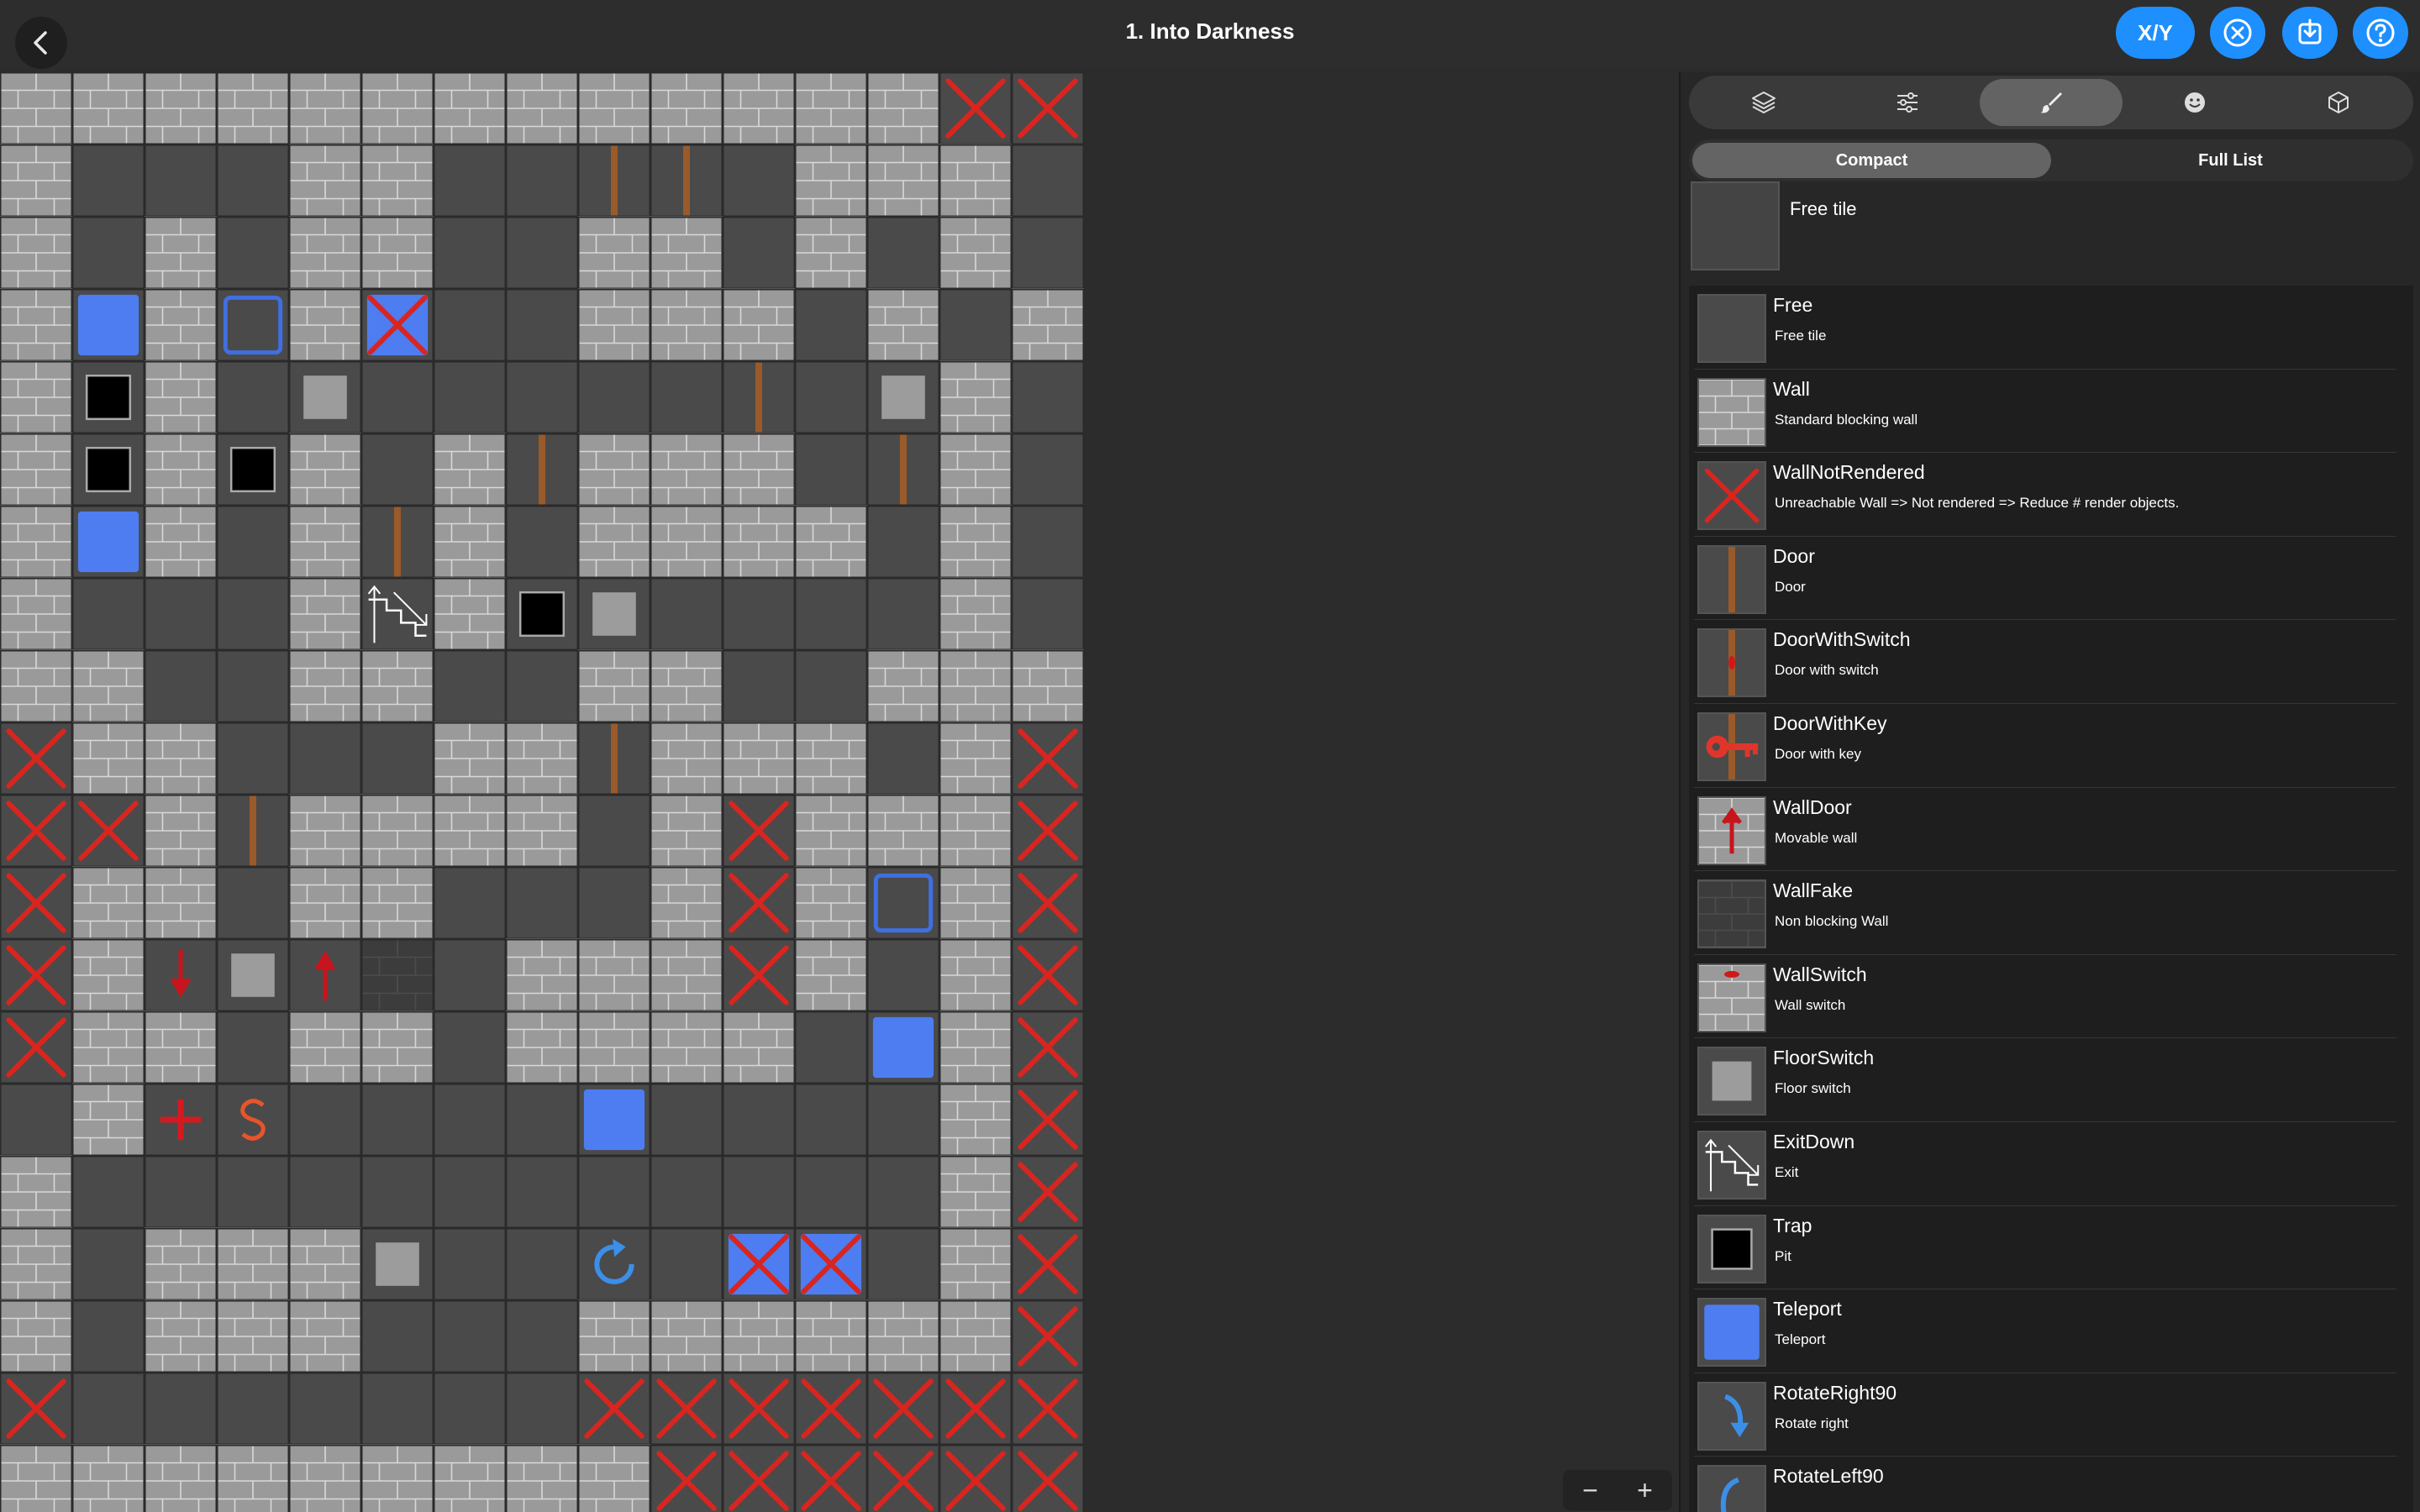 The height and width of the screenshot is (1512, 2420). What do you see at coordinates (397, 542) in the screenshot?
I see `map-cell-door` at bounding box center [397, 542].